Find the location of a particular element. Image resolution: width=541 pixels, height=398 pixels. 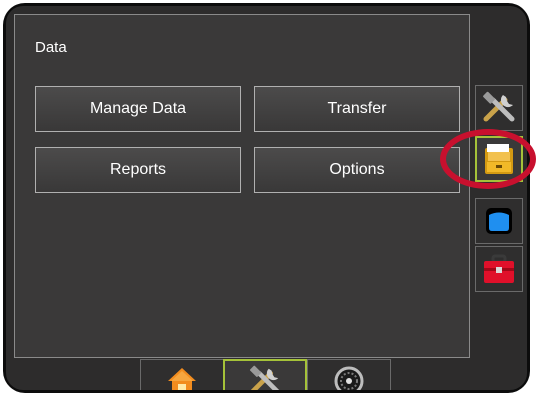

side-tab-tools is located at coordinates (499, 108).